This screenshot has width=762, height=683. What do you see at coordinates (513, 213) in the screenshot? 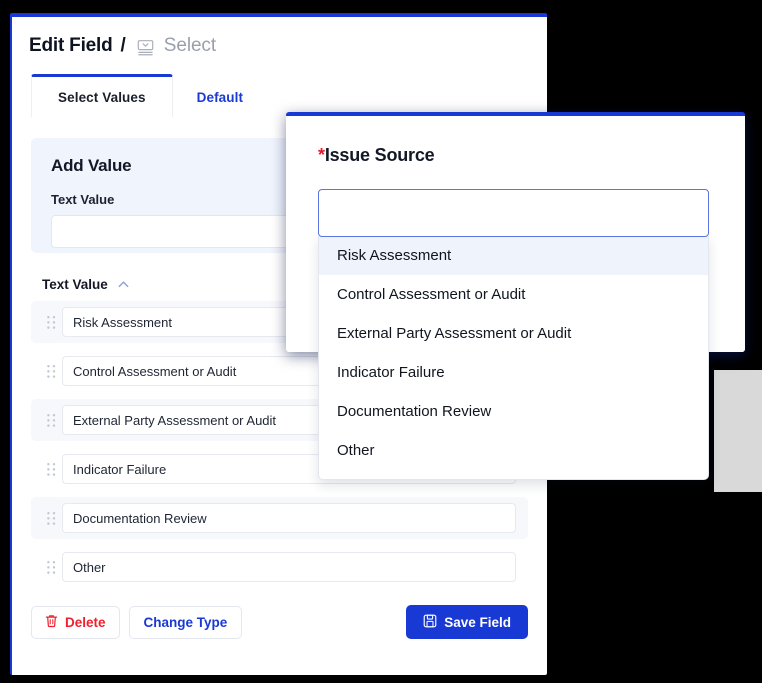
I see `issue-source-combobox-input` at bounding box center [513, 213].